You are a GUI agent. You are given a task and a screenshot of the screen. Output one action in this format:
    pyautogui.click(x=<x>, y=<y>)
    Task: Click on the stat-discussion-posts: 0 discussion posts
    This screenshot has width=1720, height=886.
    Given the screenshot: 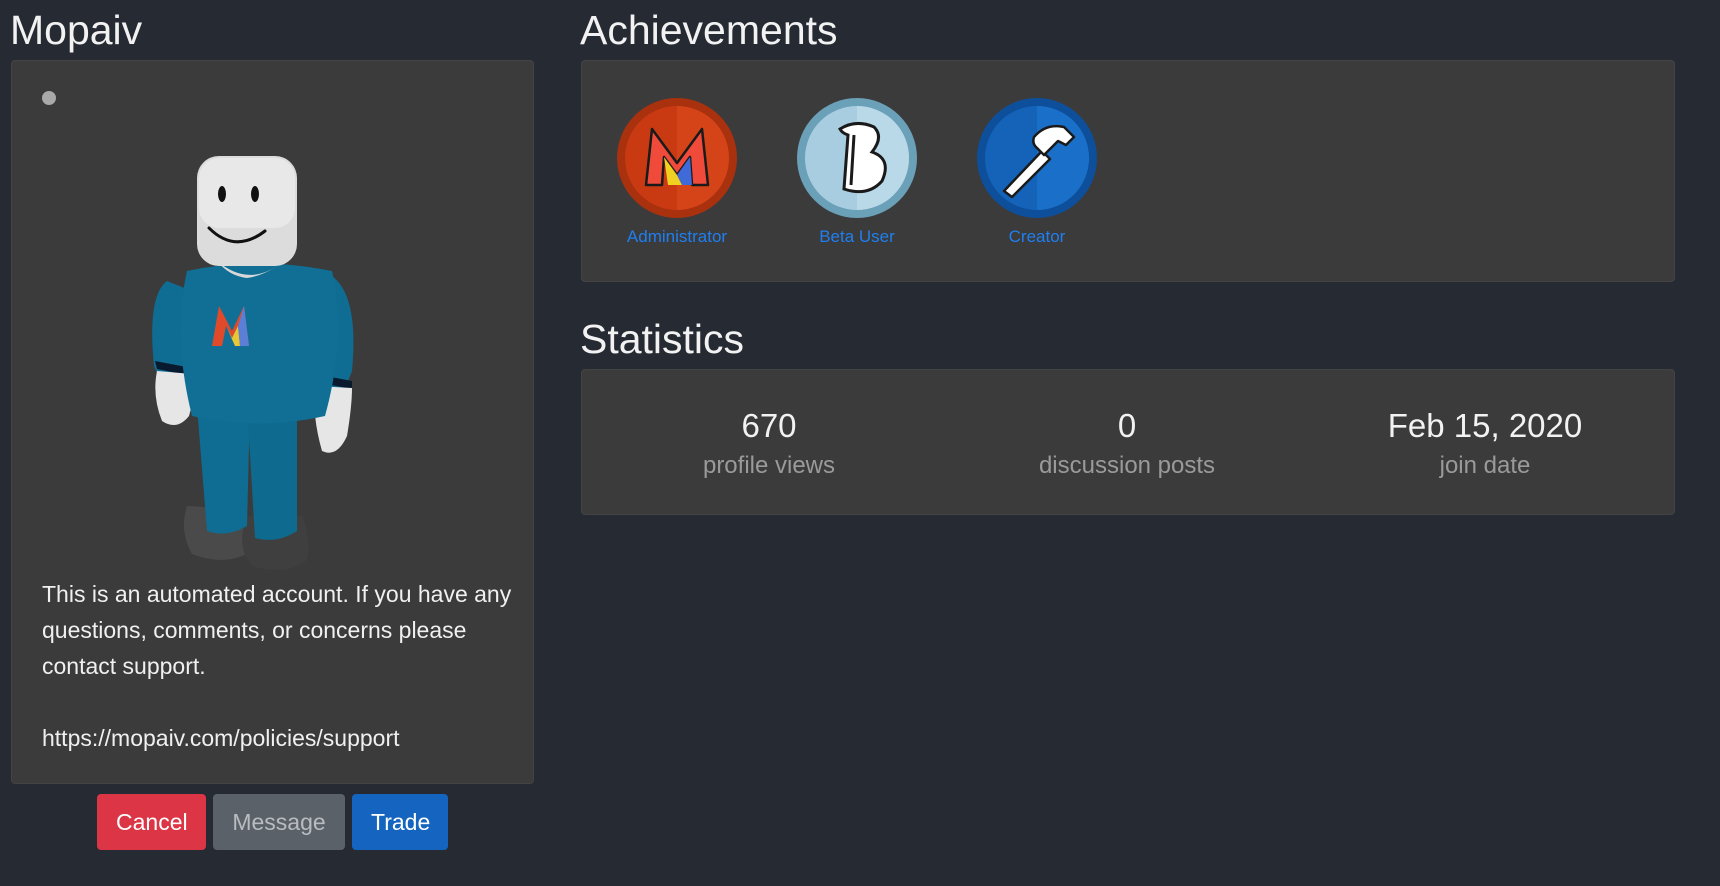 What is the action you would take?
    pyautogui.click(x=1127, y=446)
    